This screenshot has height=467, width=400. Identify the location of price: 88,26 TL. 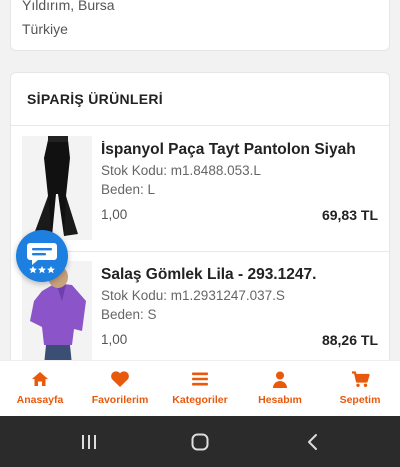
(349, 340).